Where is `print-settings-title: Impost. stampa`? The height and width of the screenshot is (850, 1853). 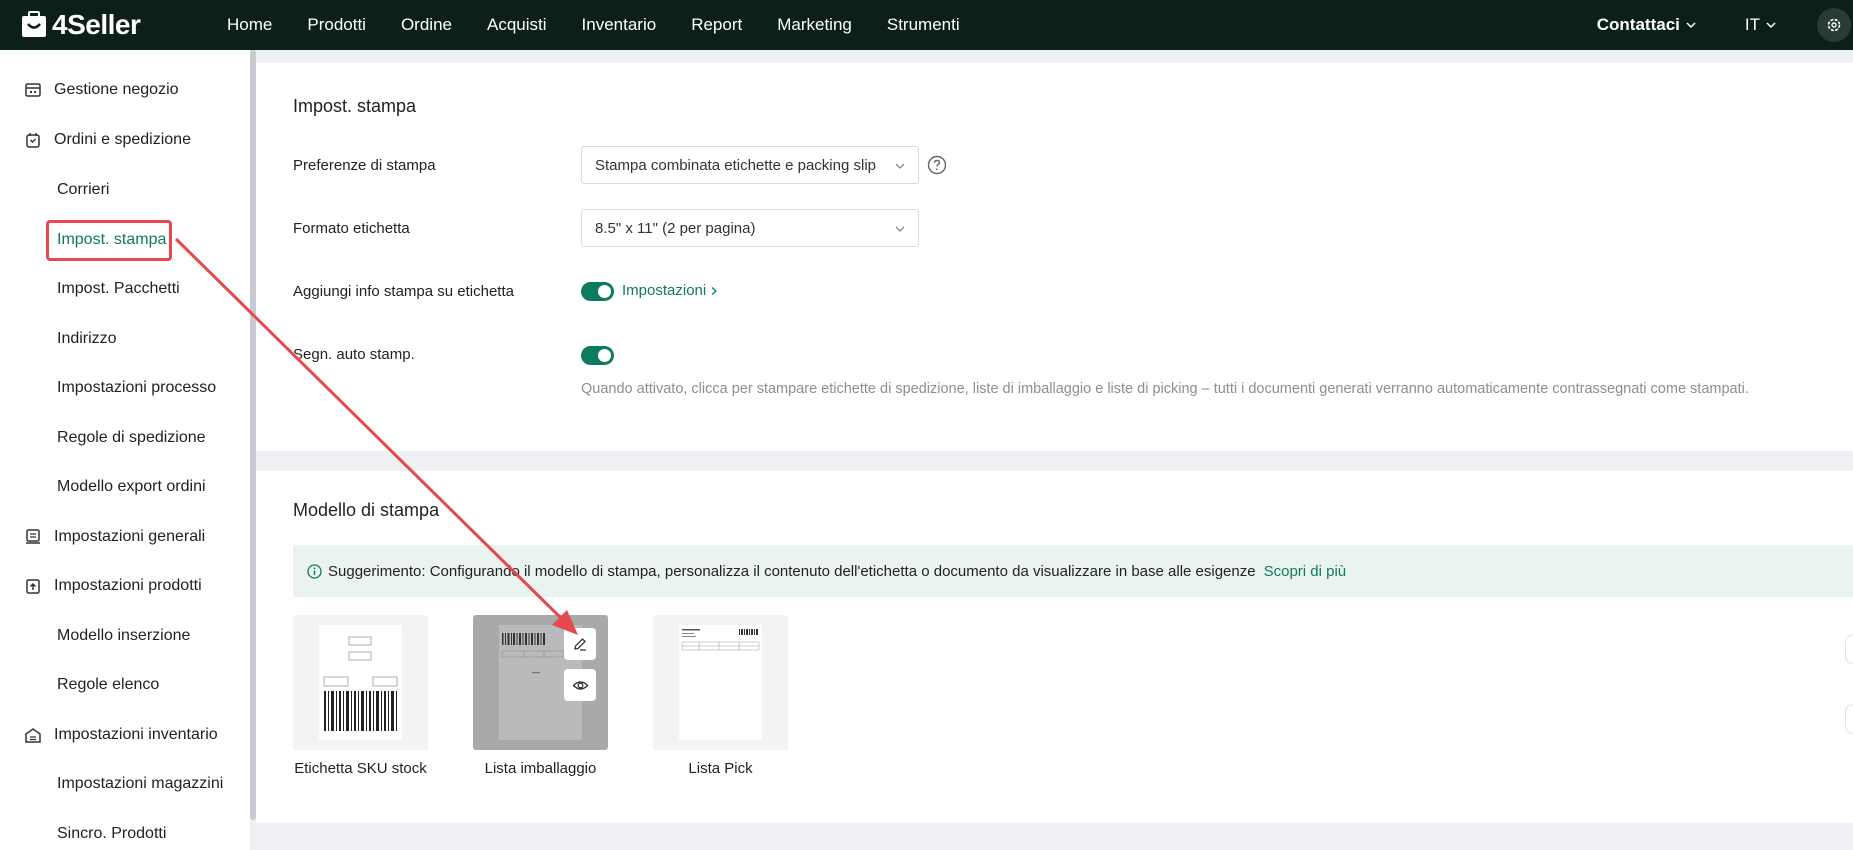
print-settings-title: Impost. stampa is located at coordinates (355, 106).